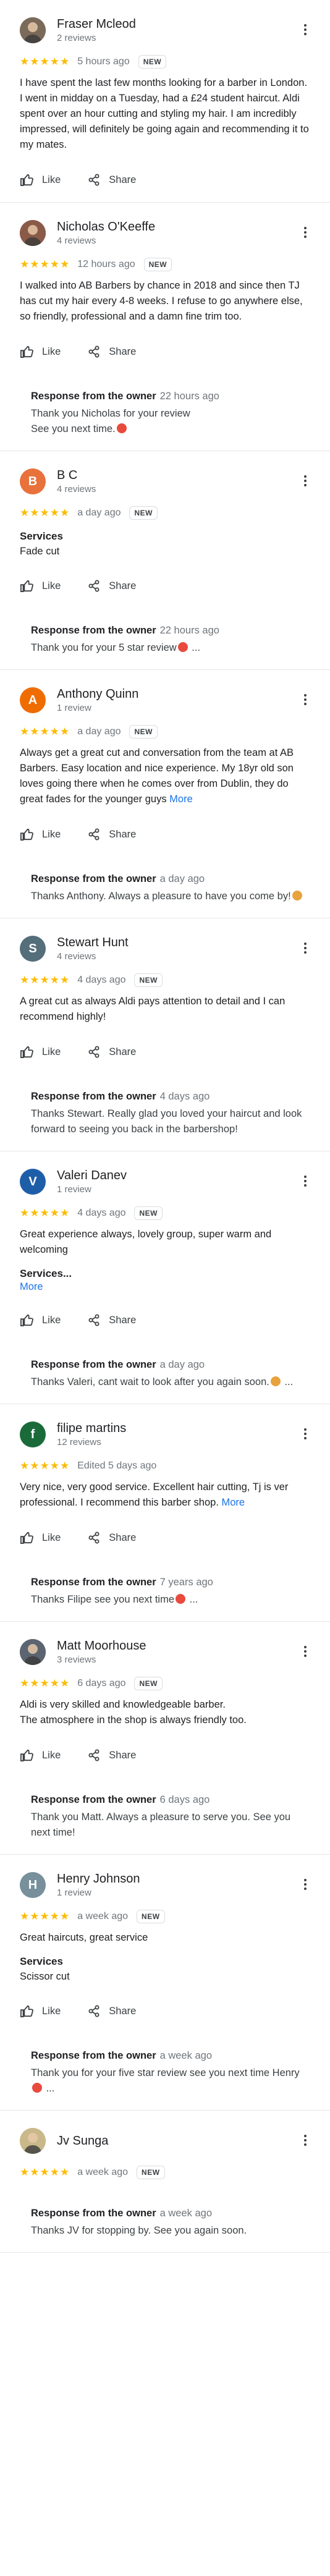 The height and width of the screenshot is (2576, 330). I want to click on avatar-initial: A, so click(33, 700).